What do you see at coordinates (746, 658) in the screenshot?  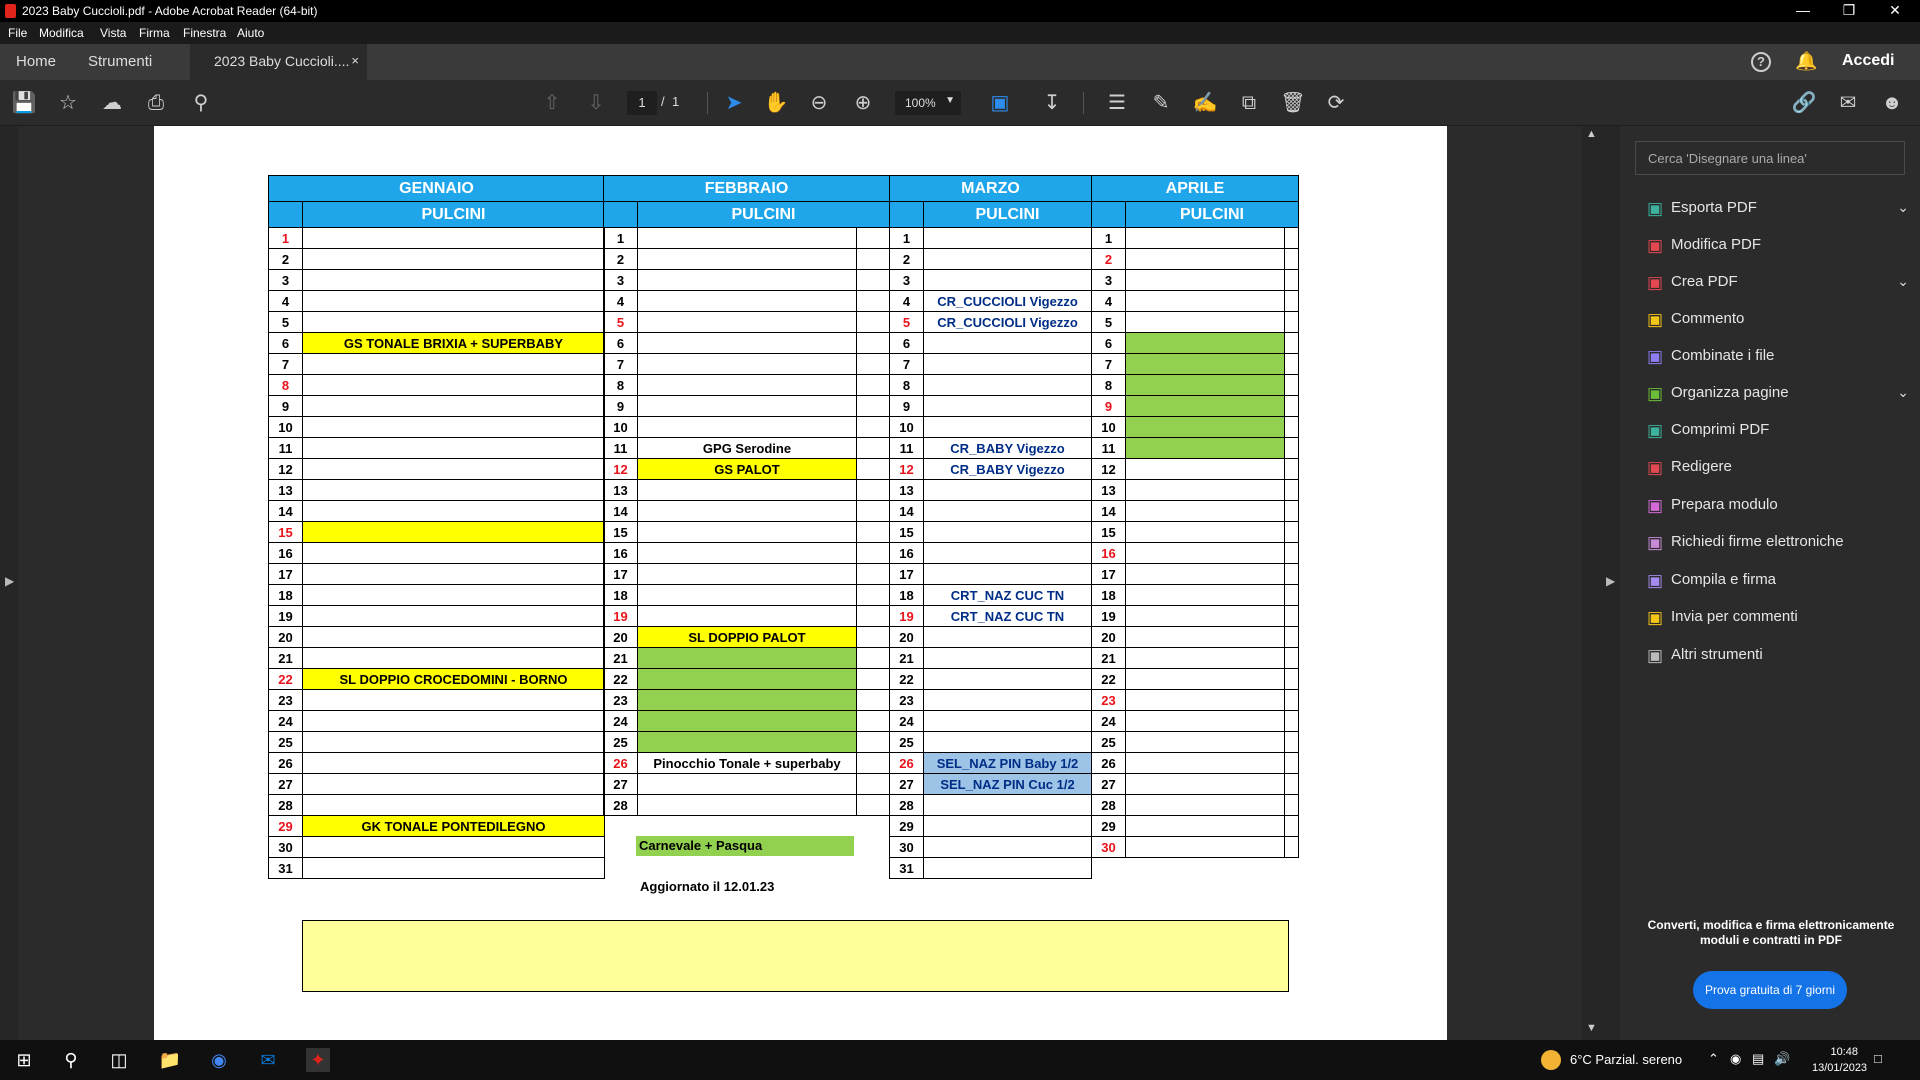 I see `day-row: 21` at bounding box center [746, 658].